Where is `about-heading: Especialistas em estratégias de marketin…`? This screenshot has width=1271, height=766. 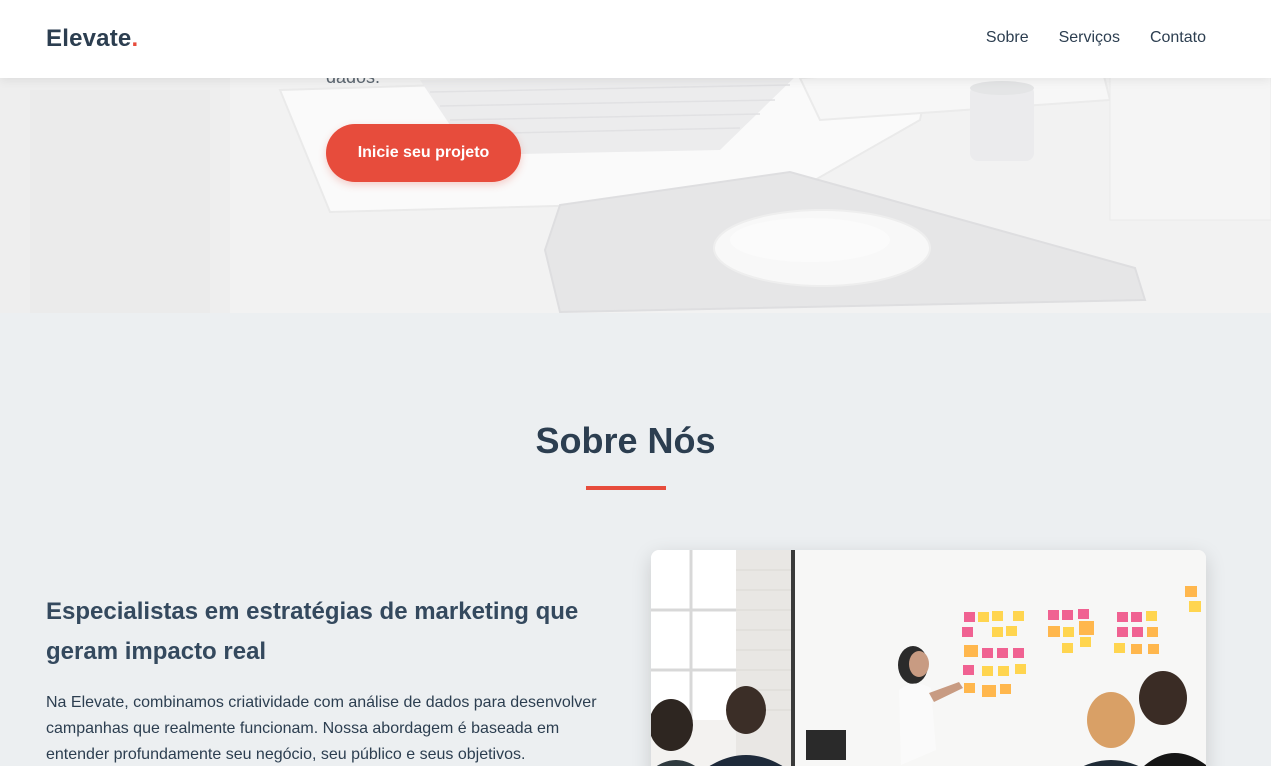 about-heading: Especialistas em estratégias de marketin… is located at coordinates (312, 631).